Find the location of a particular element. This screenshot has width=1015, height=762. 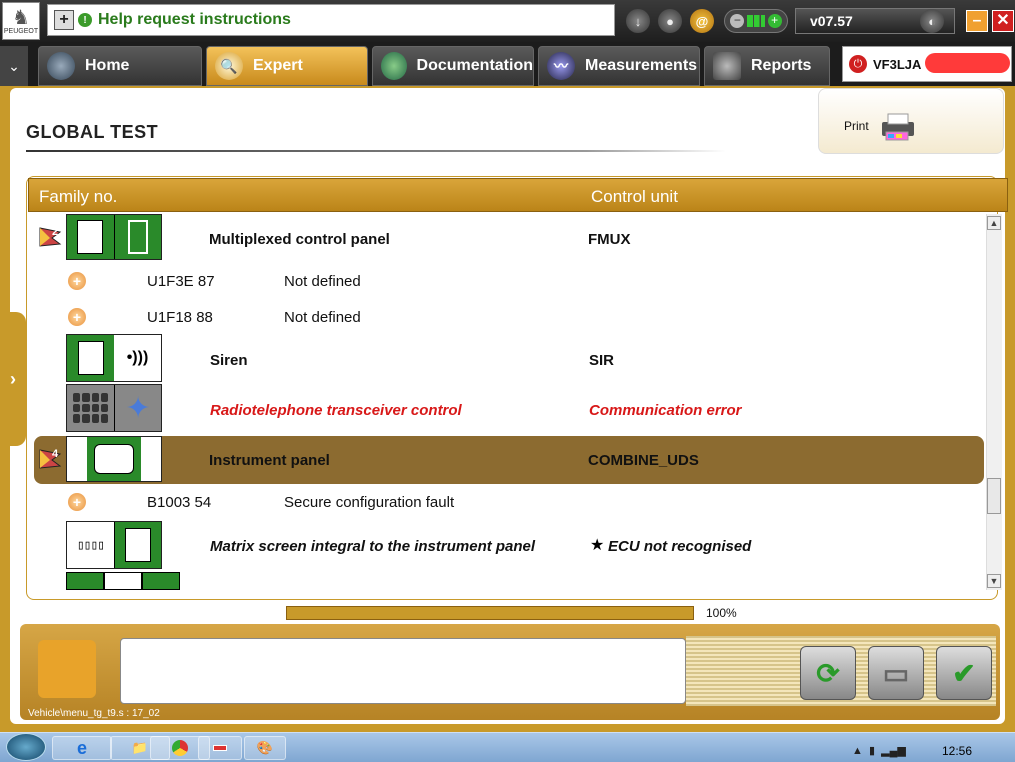

row-name: Instrument panel is located at coordinates (269, 460).